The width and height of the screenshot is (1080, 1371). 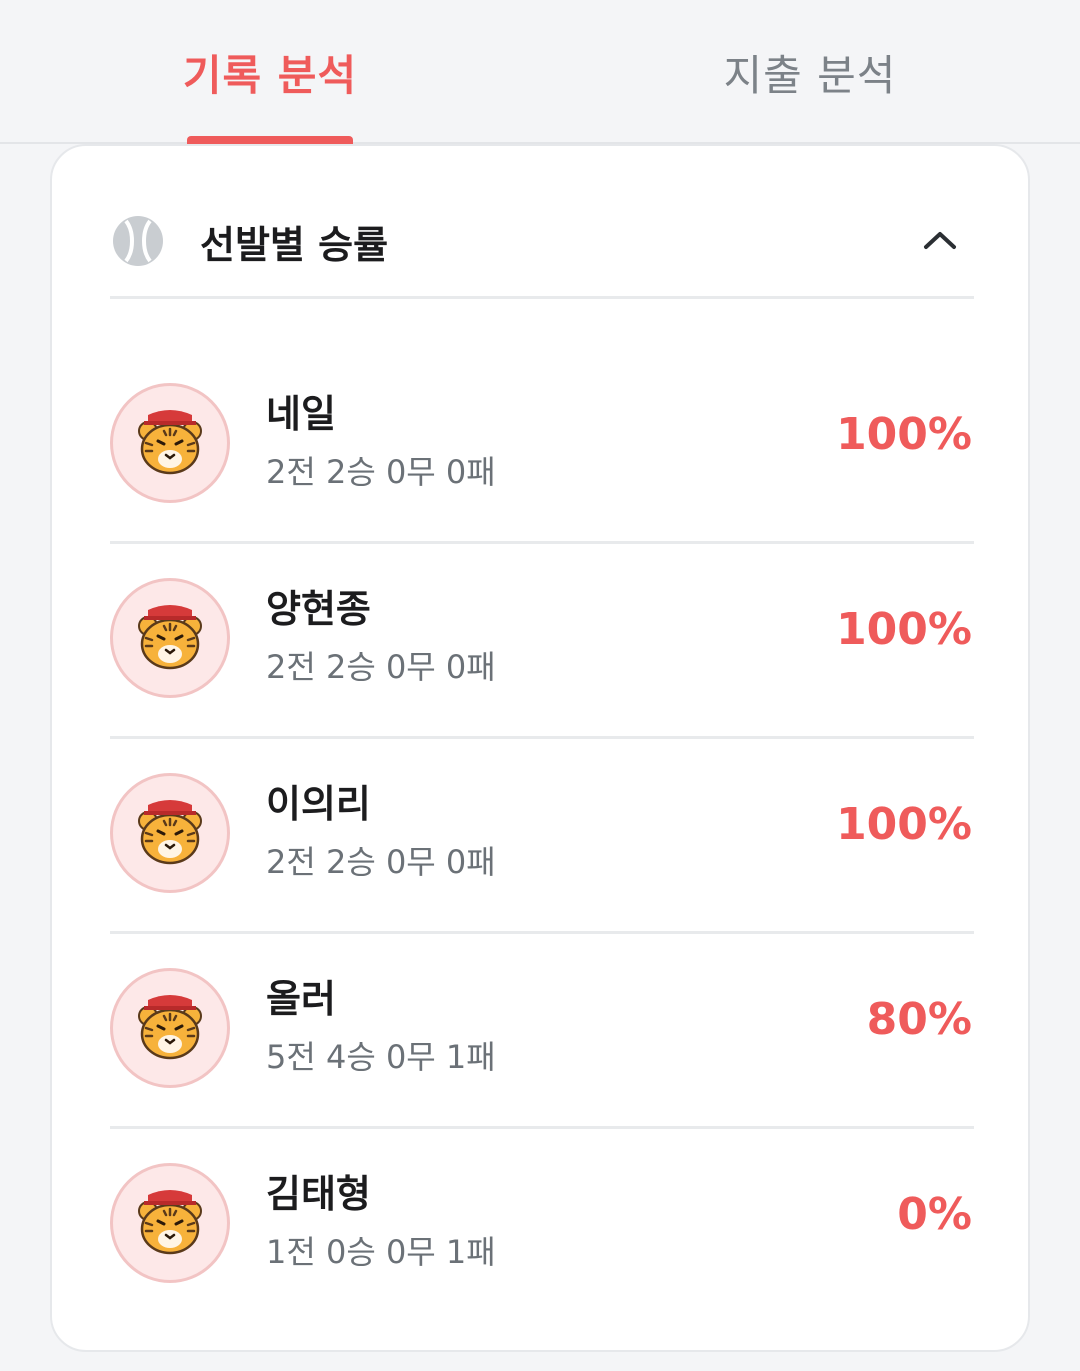 I want to click on chevron-up-icon, so click(x=940, y=240).